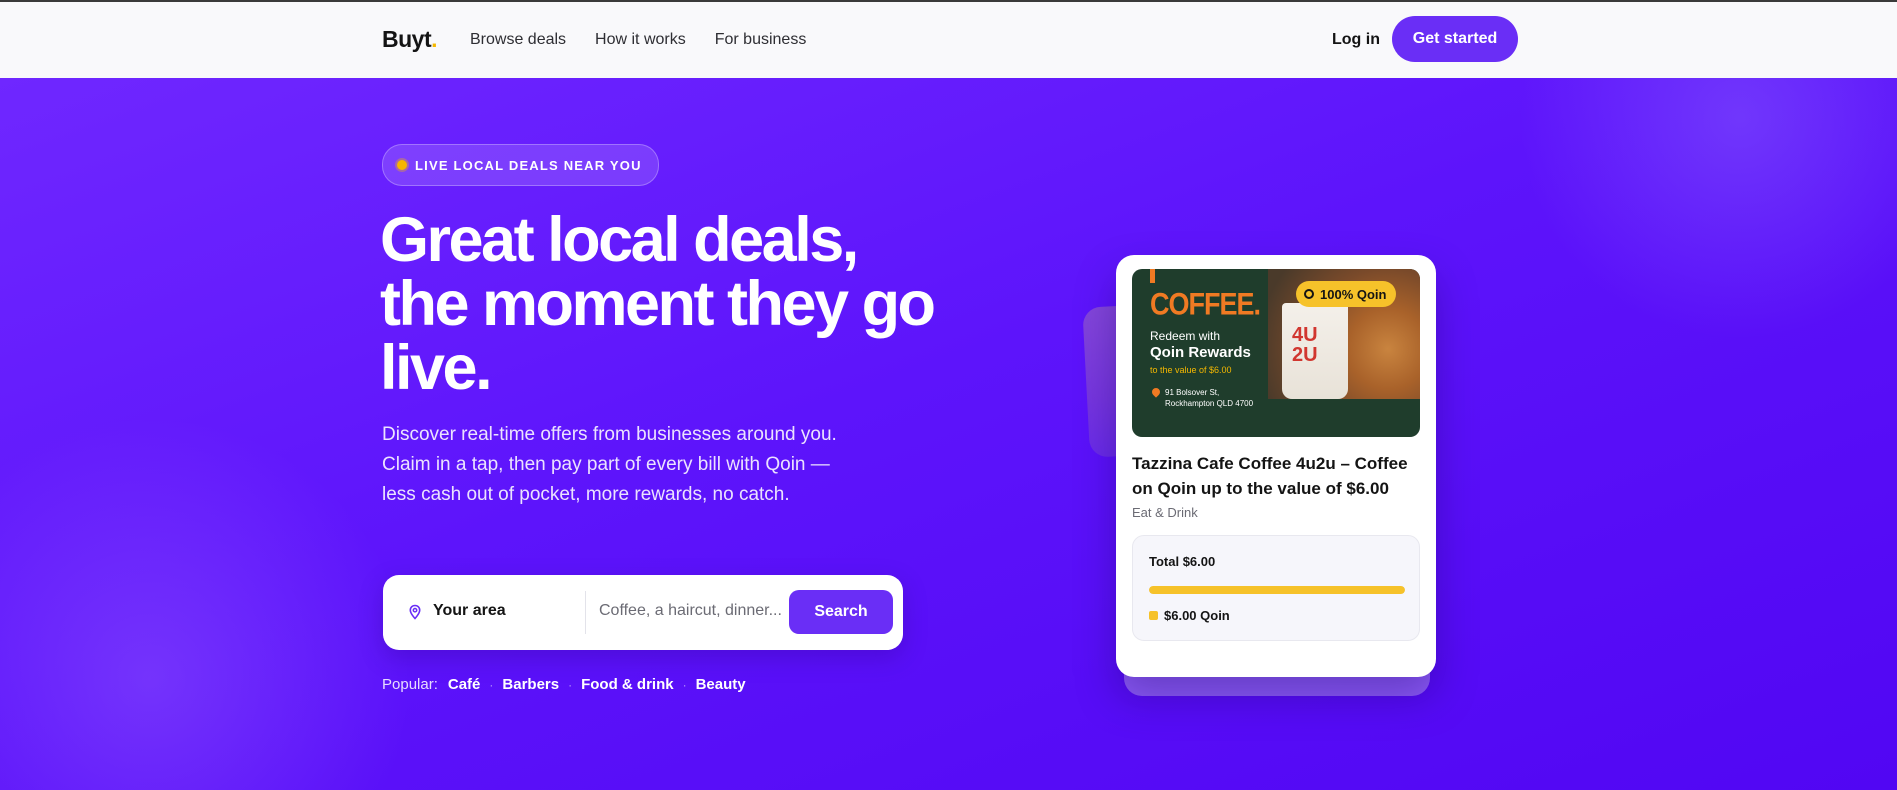 This screenshot has width=1897, height=790. I want to click on qoin-percent-badge: 100% Qoin, so click(1346, 294).